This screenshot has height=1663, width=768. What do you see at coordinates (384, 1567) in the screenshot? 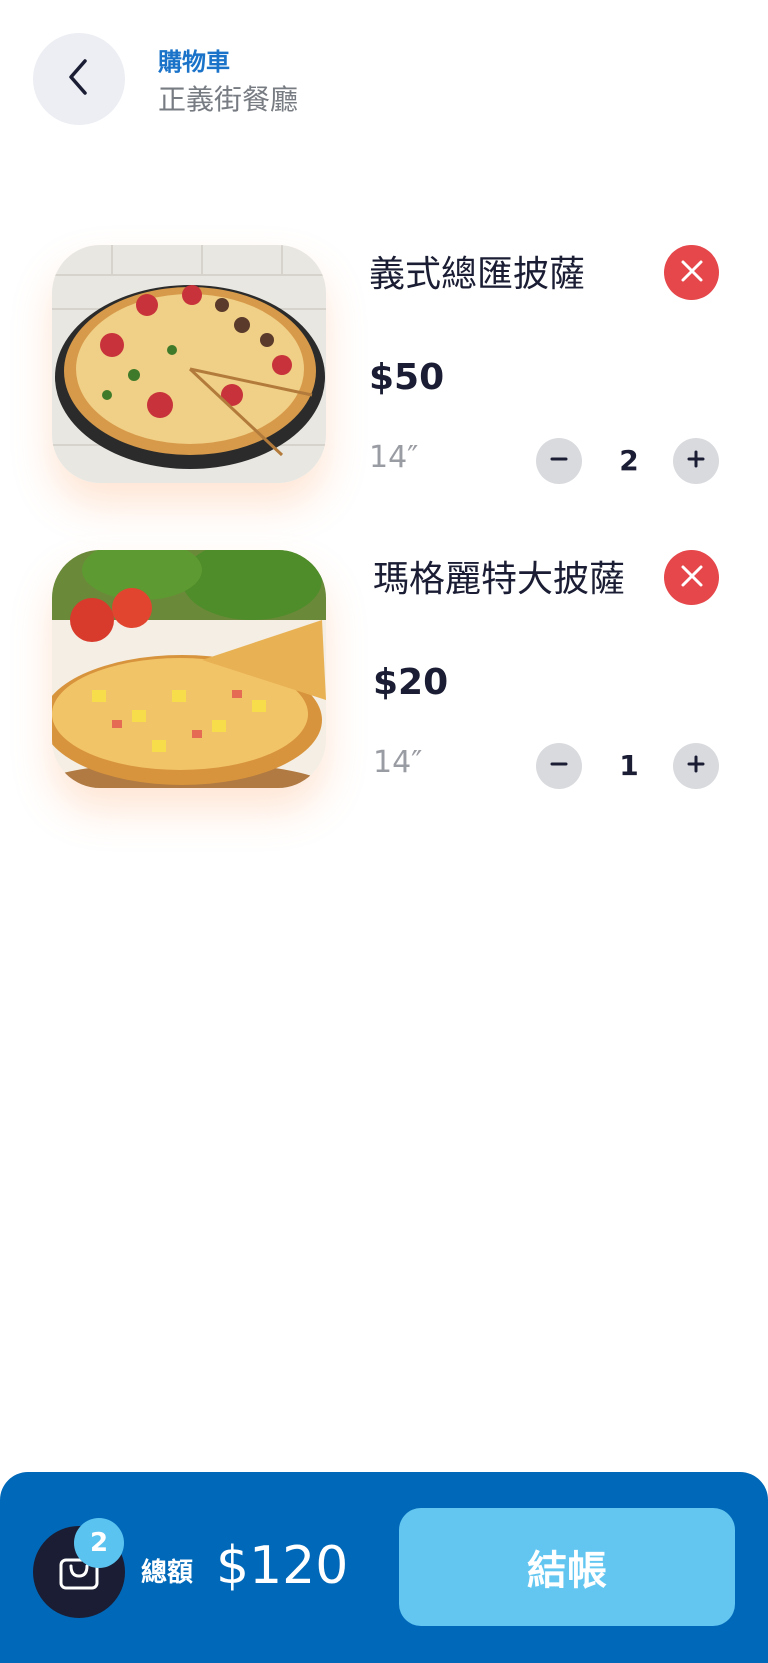
I see `checkout-bar: 2 總額 $120 結帳` at bounding box center [384, 1567].